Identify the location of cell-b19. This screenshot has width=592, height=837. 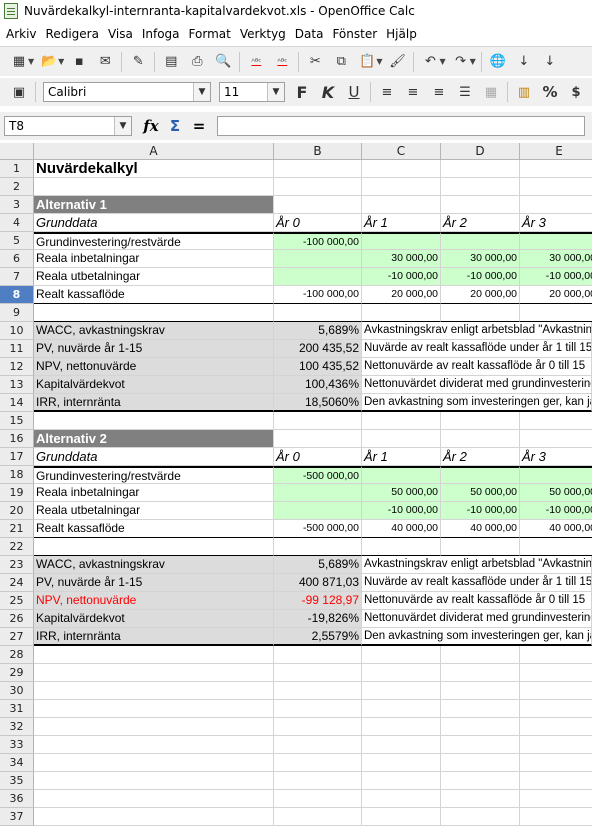
(318, 493).